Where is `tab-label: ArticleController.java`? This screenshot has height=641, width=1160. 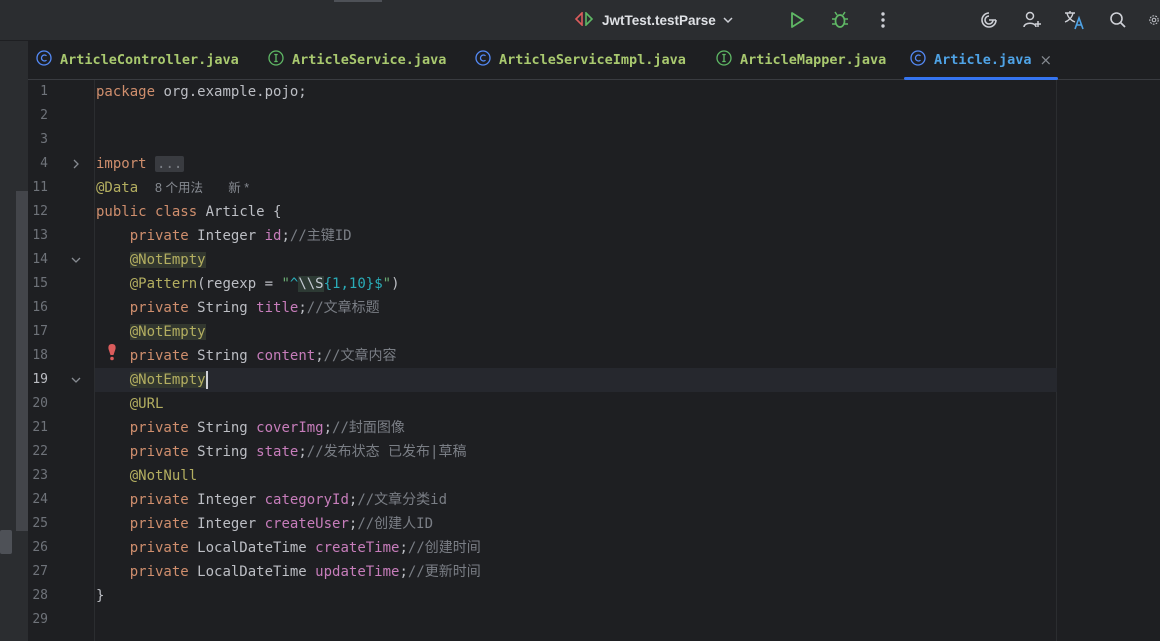
tab-label: ArticleController.java is located at coordinates (149, 60).